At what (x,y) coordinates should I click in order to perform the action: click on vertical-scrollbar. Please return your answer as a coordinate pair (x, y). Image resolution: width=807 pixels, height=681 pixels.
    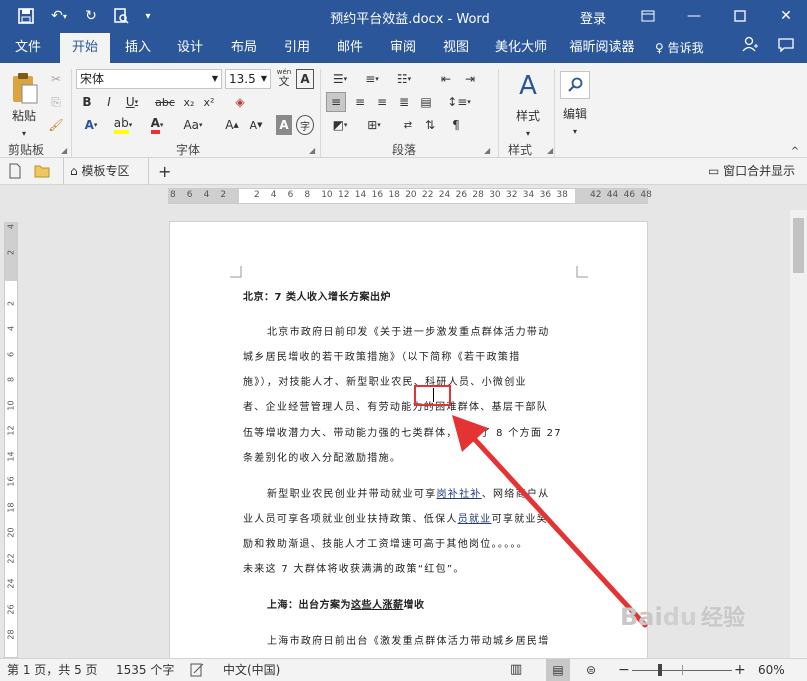
    Looking at the image, I should click on (798, 434).